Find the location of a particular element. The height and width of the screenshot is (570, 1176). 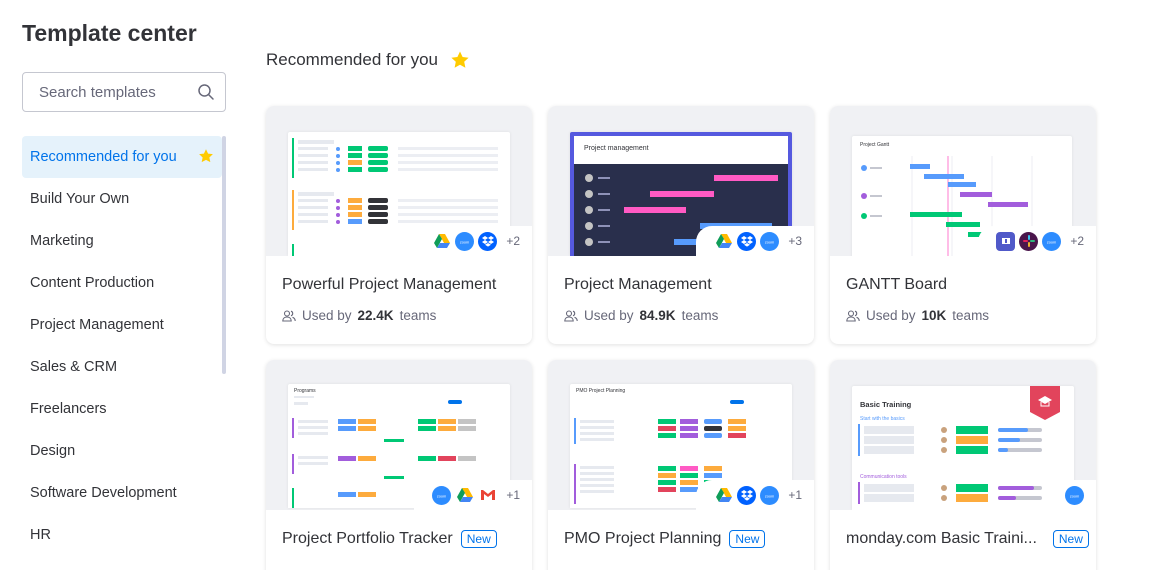

template-title: Powerful Project Management is located at coordinates (389, 284).